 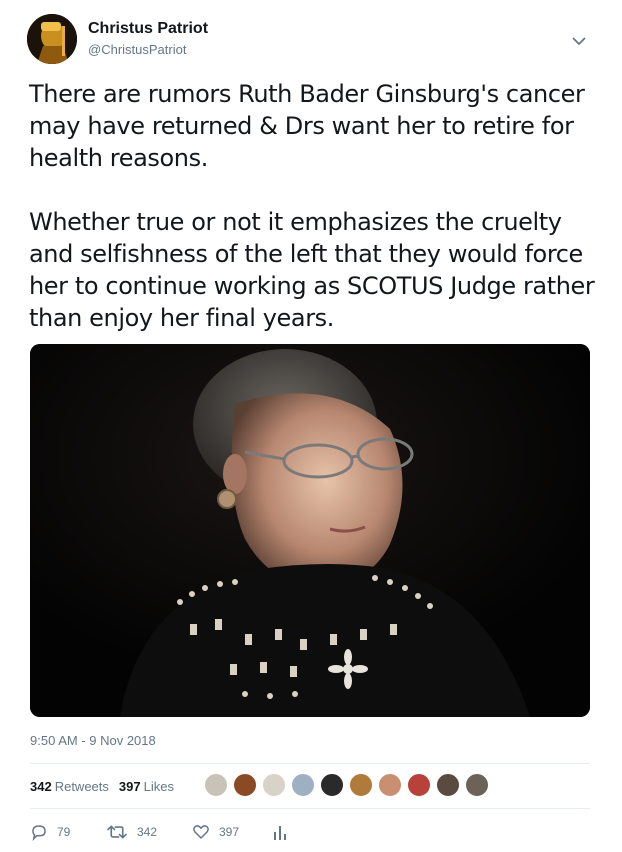 I want to click on analytics-button, so click(x=284, y=832).